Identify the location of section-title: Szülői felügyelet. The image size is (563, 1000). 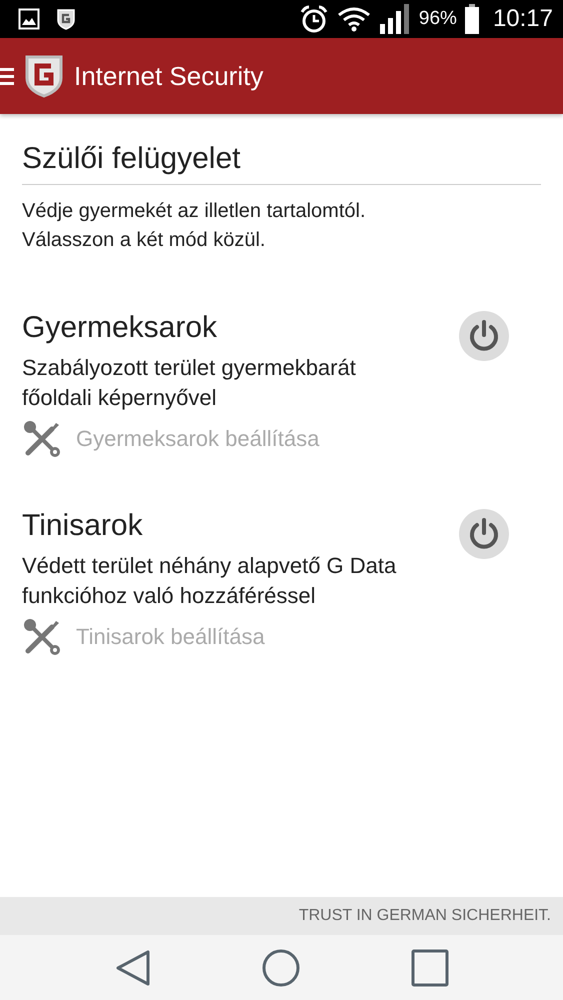
(132, 159).